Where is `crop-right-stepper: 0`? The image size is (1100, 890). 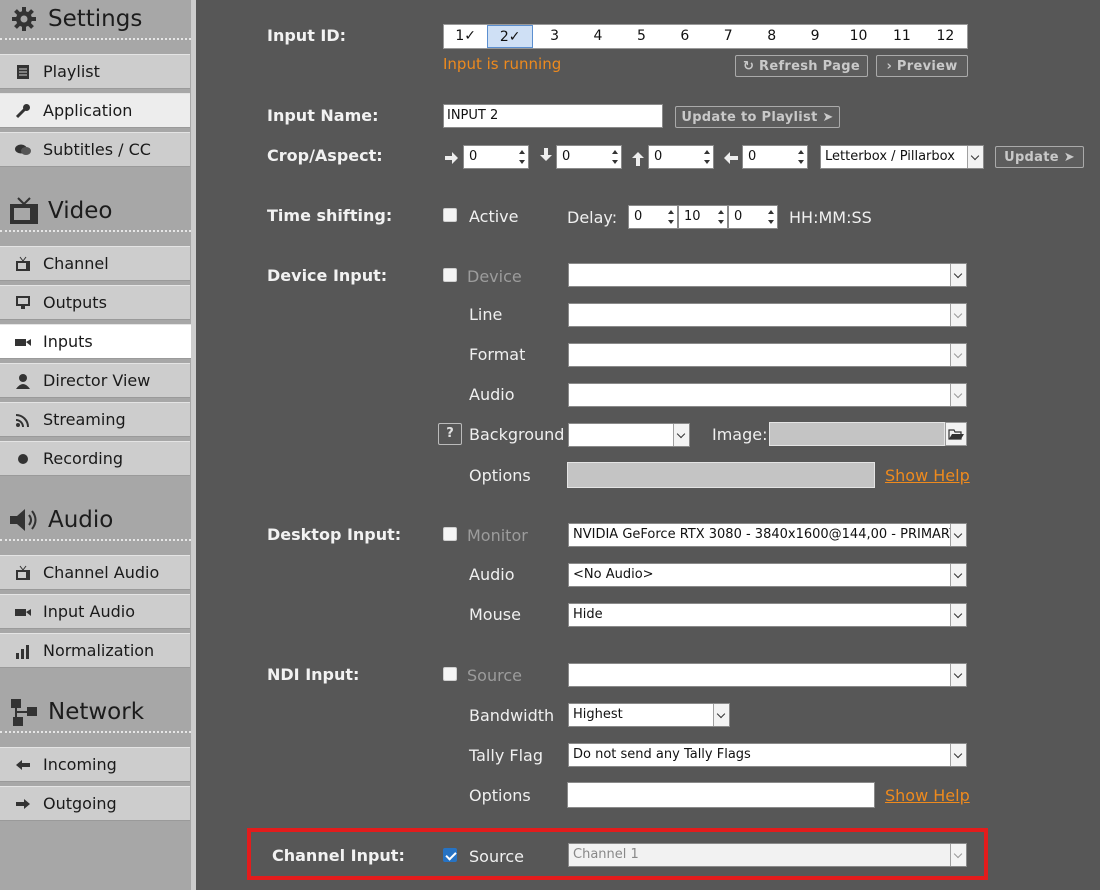
crop-right-stepper: 0 is located at coordinates (496, 157).